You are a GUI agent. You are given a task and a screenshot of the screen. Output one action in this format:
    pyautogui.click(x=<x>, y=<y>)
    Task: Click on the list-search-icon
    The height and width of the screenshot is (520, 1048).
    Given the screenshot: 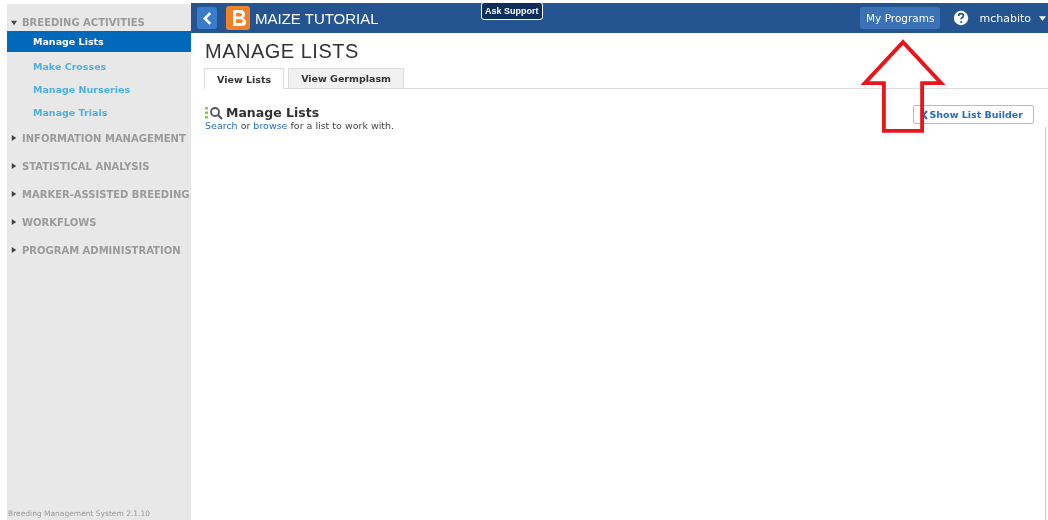 What is the action you would take?
    pyautogui.click(x=214, y=112)
    